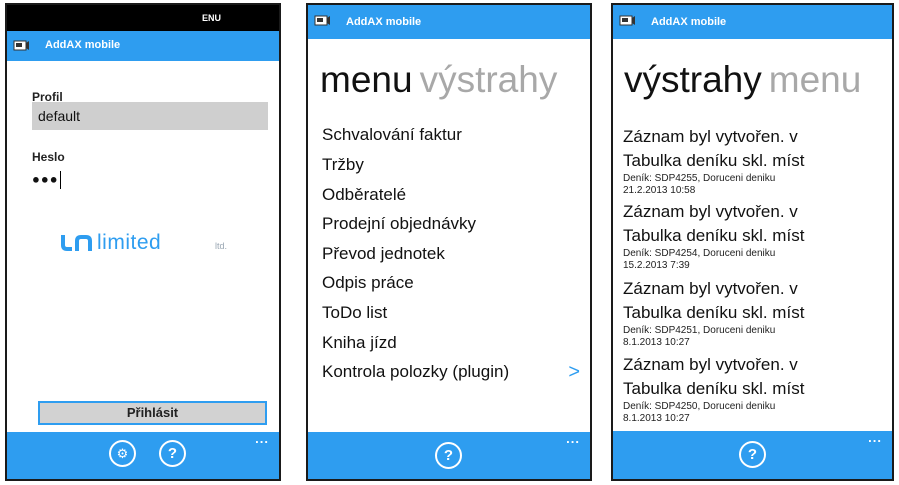 This screenshot has height=485, width=899. I want to click on logo-suffix: ltd., so click(221, 246).